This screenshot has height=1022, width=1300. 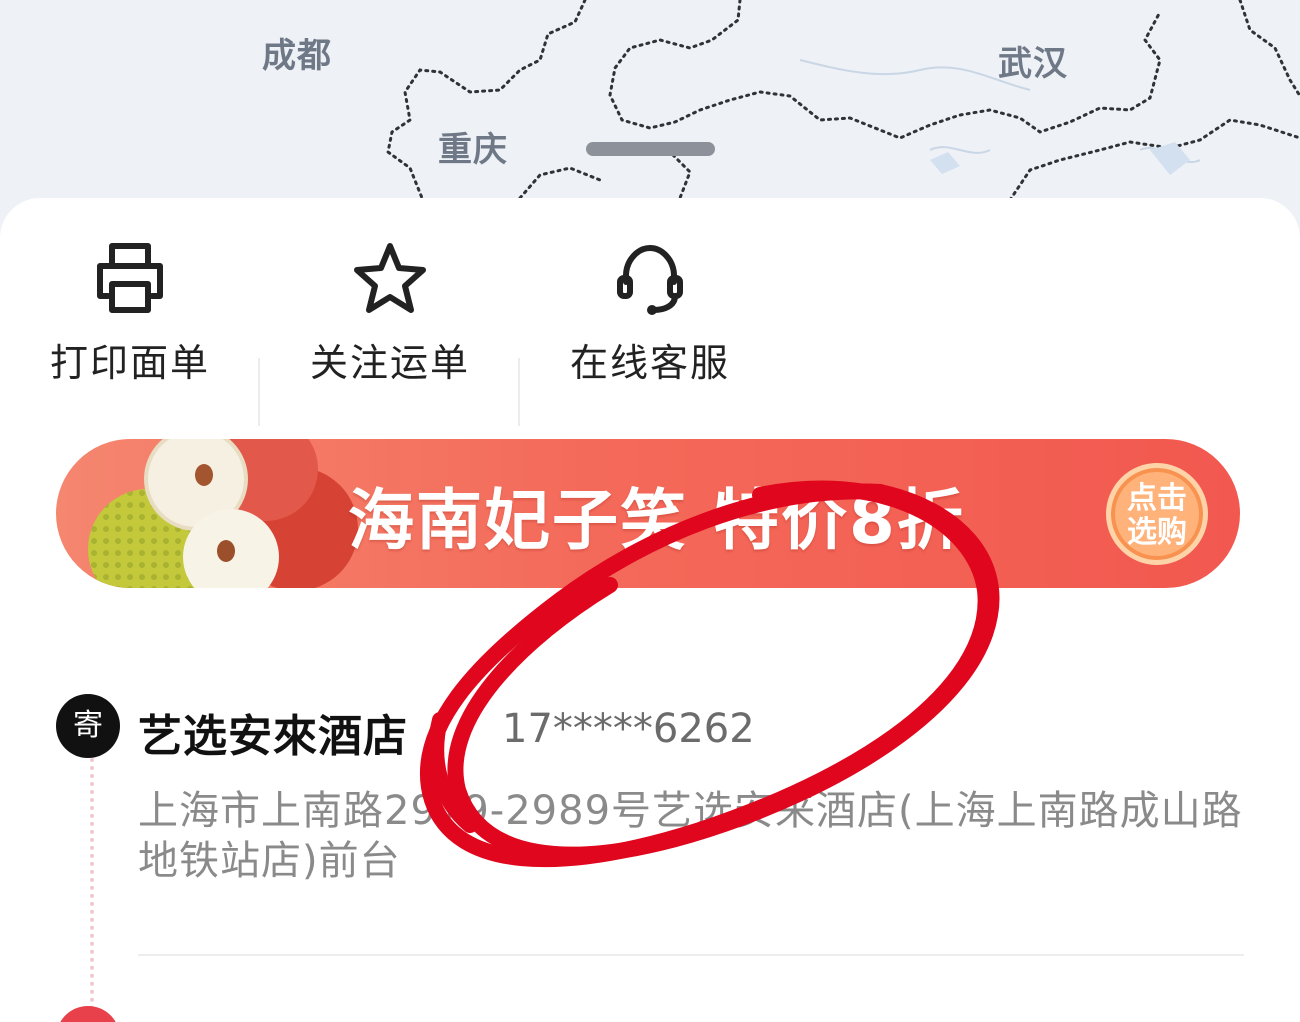 I want to click on headset-icon, so click(x=650, y=279).